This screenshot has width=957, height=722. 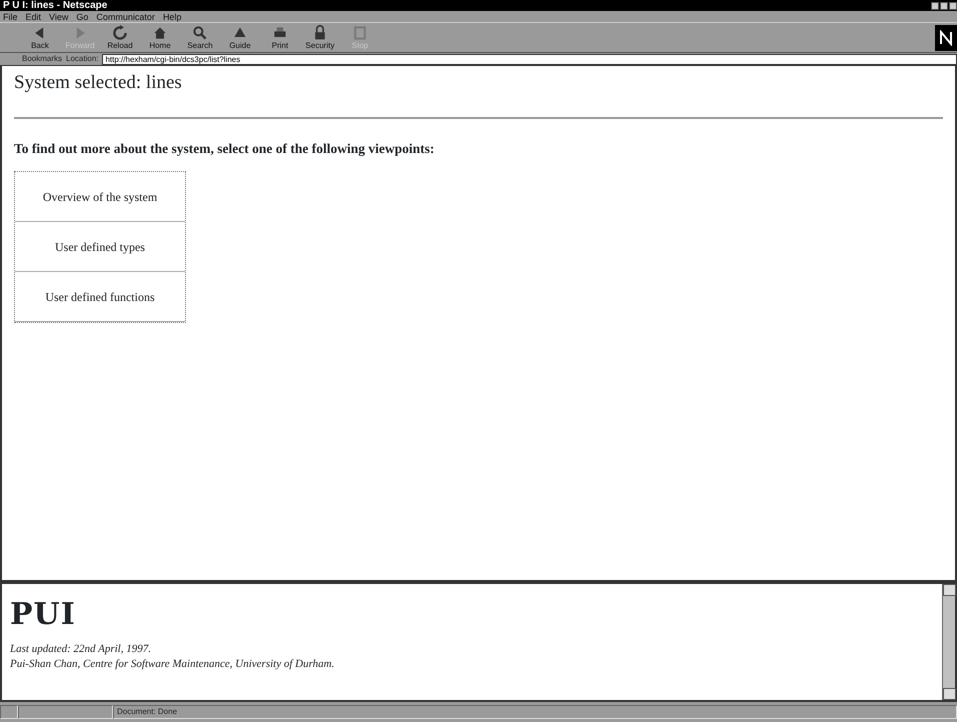 What do you see at coordinates (98, 83) in the screenshot?
I see `page-heading: System selected: lines` at bounding box center [98, 83].